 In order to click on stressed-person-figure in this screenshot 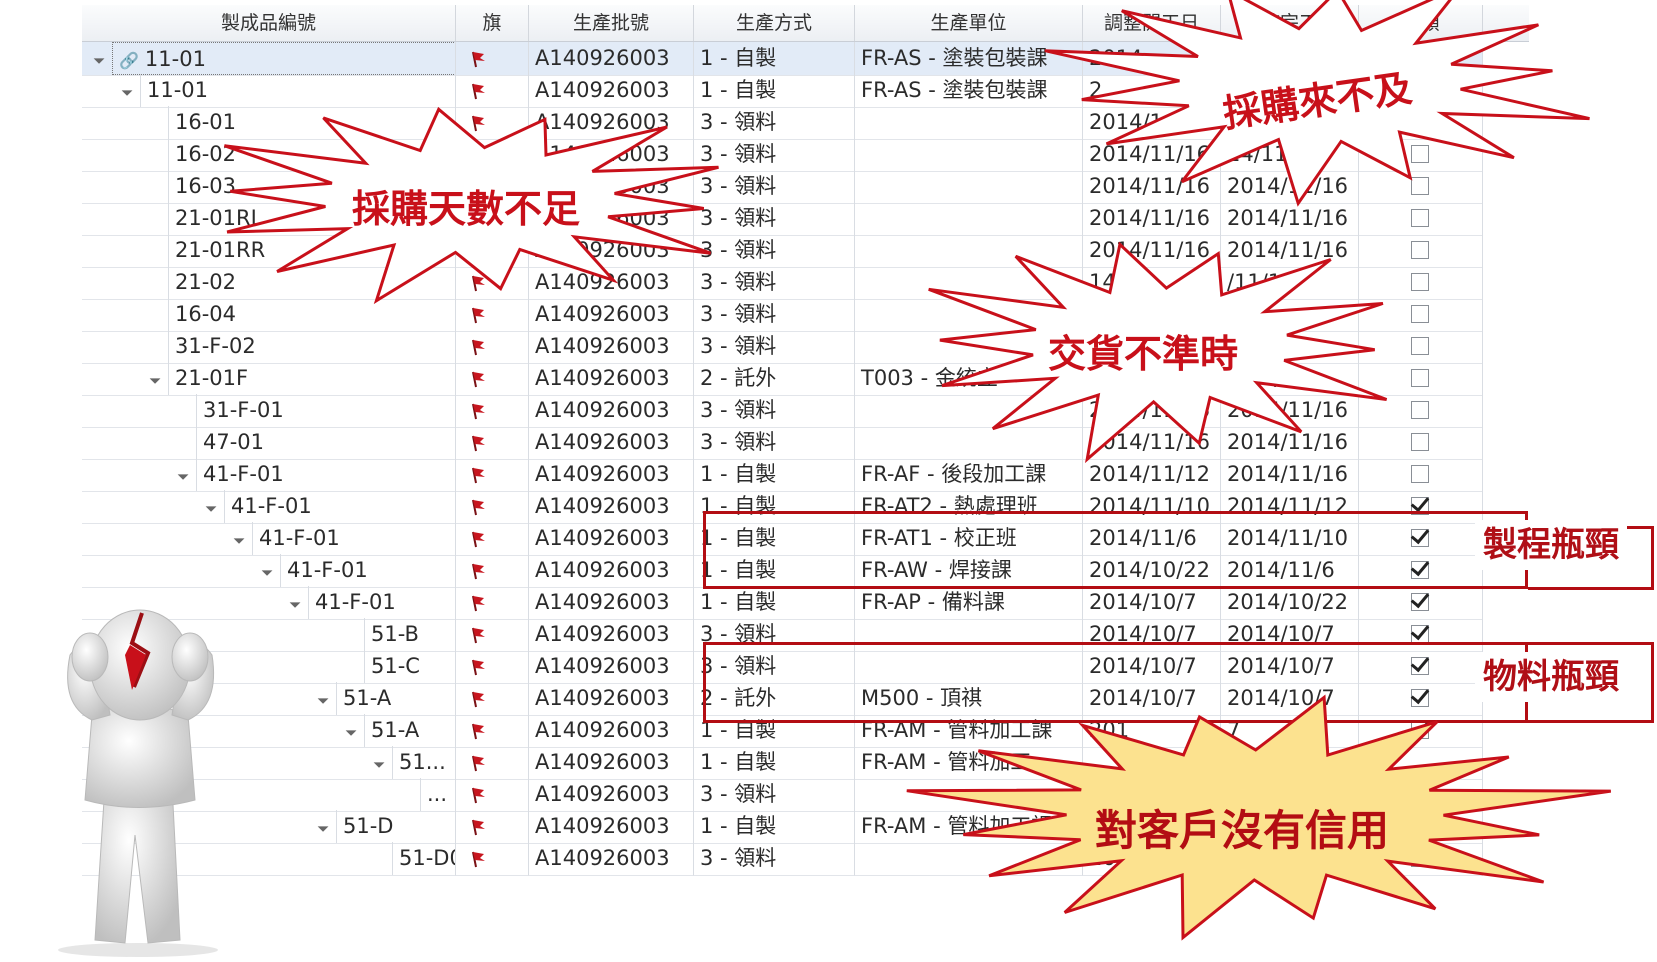, I will do `click(138, 783)`.